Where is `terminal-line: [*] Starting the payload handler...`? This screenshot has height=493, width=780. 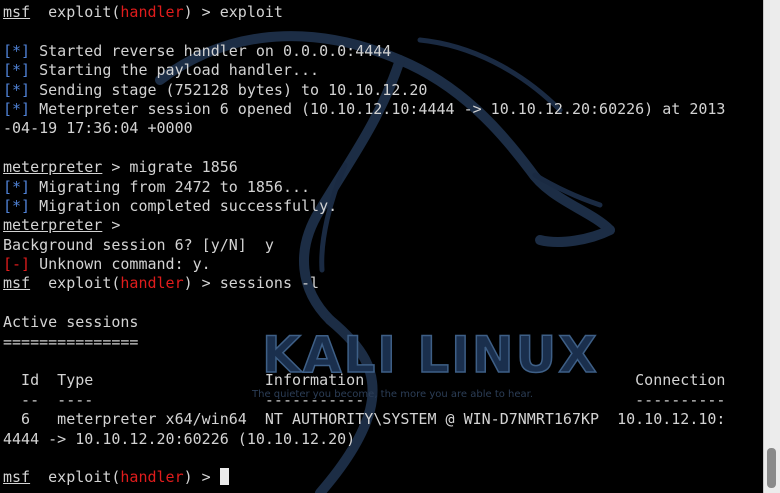
terminal-line: [*] Starting the payload handler... is located at coordinates (364, 70).